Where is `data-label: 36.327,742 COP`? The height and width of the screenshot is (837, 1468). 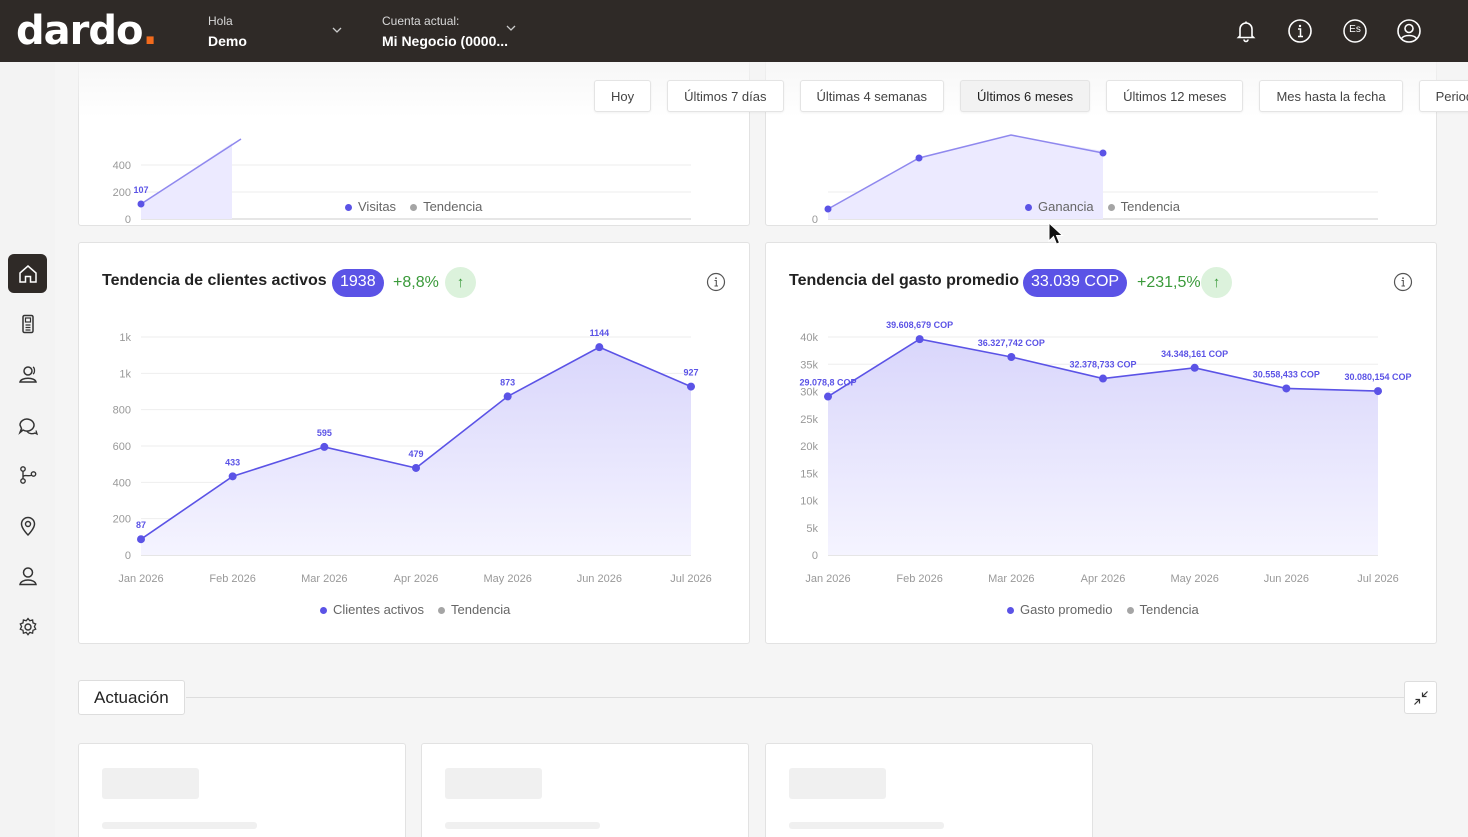 data-label: 36.327,742 COP is located at coordinates (1011, 343).